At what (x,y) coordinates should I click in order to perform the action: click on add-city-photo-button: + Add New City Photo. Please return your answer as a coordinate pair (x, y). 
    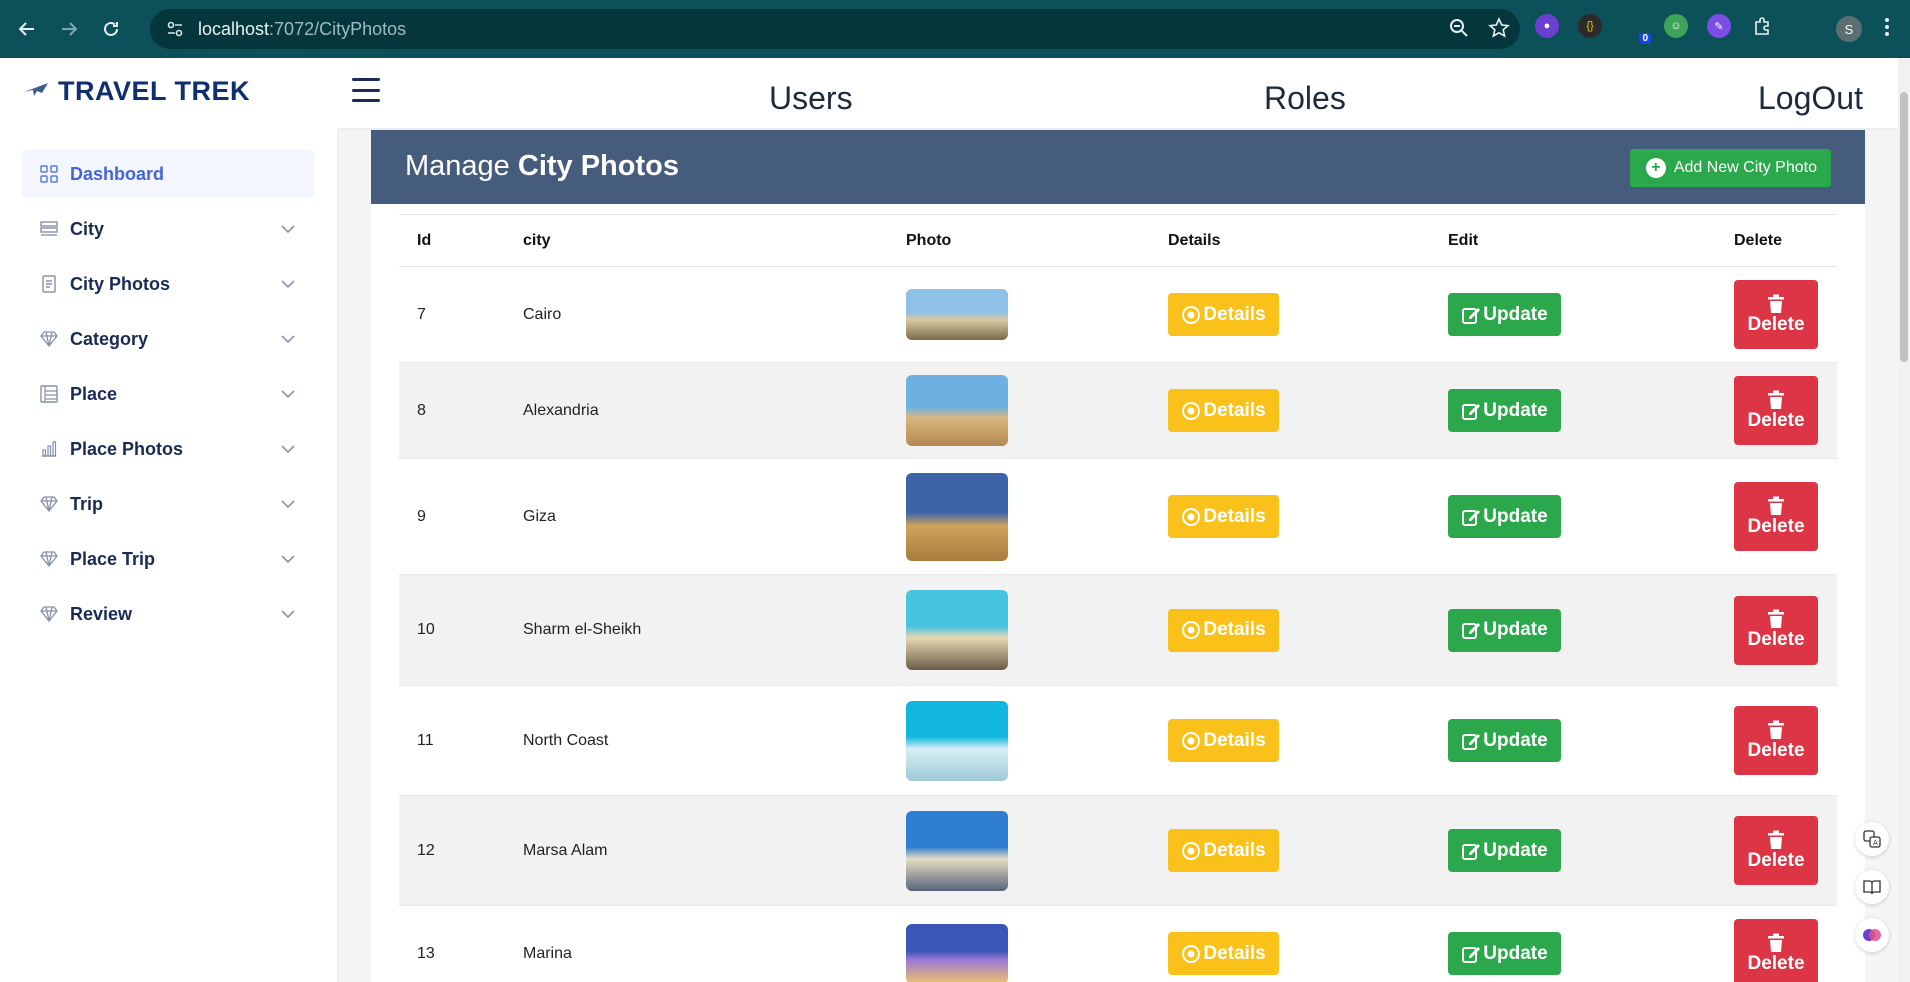
    Looking at the image, I should click on (1730, 168).